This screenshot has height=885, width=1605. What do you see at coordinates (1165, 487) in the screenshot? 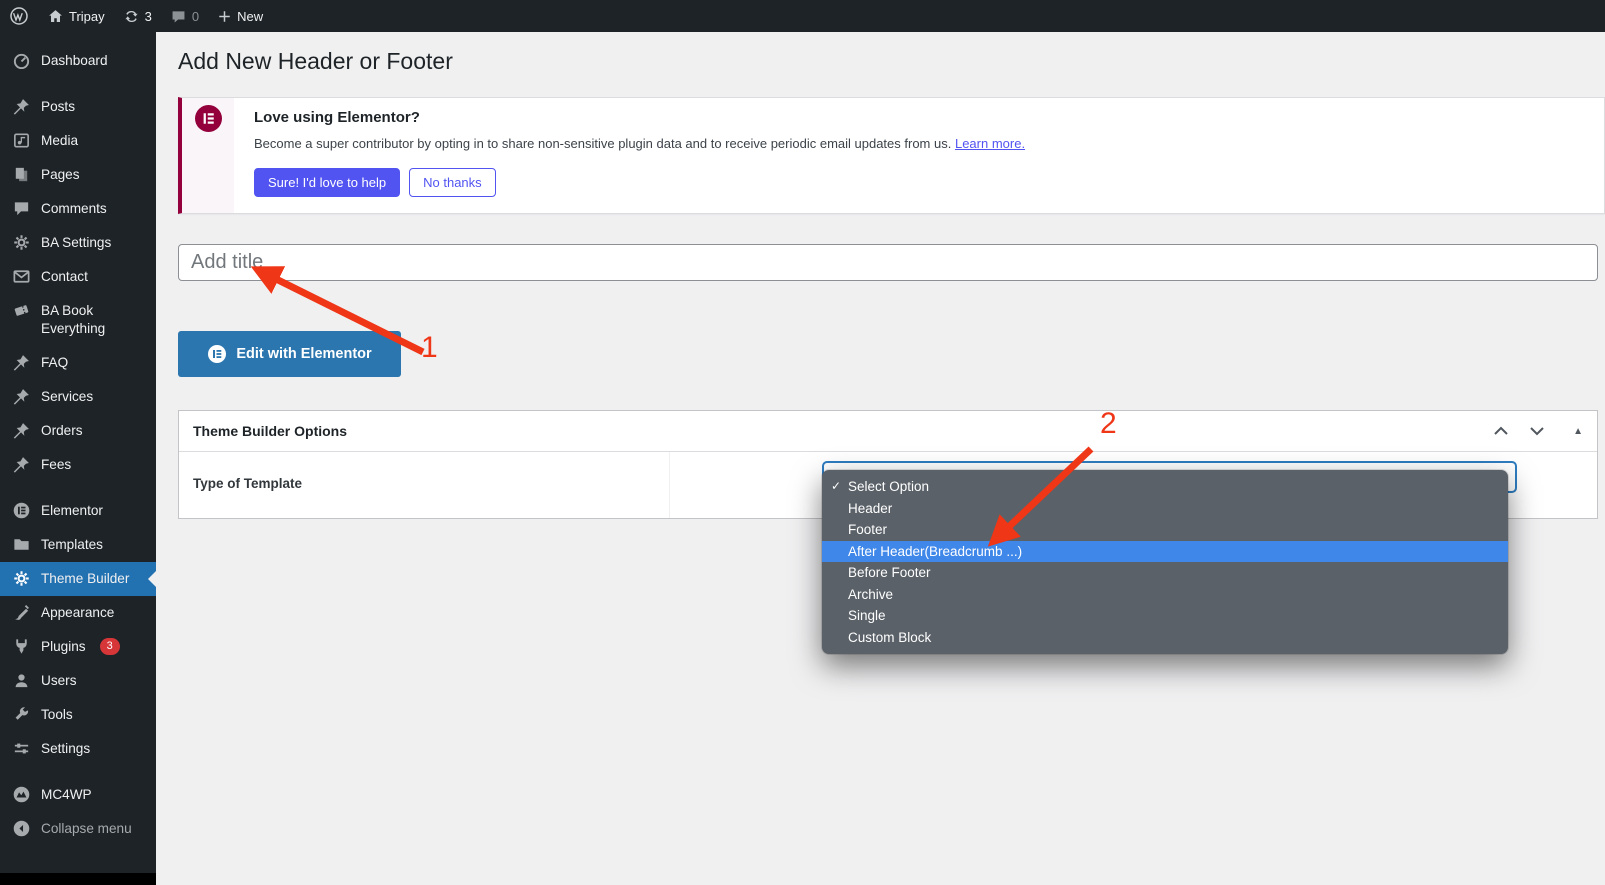
I see `dropdown-option: ✓ Select Option` at bounding box center [1165, 487].